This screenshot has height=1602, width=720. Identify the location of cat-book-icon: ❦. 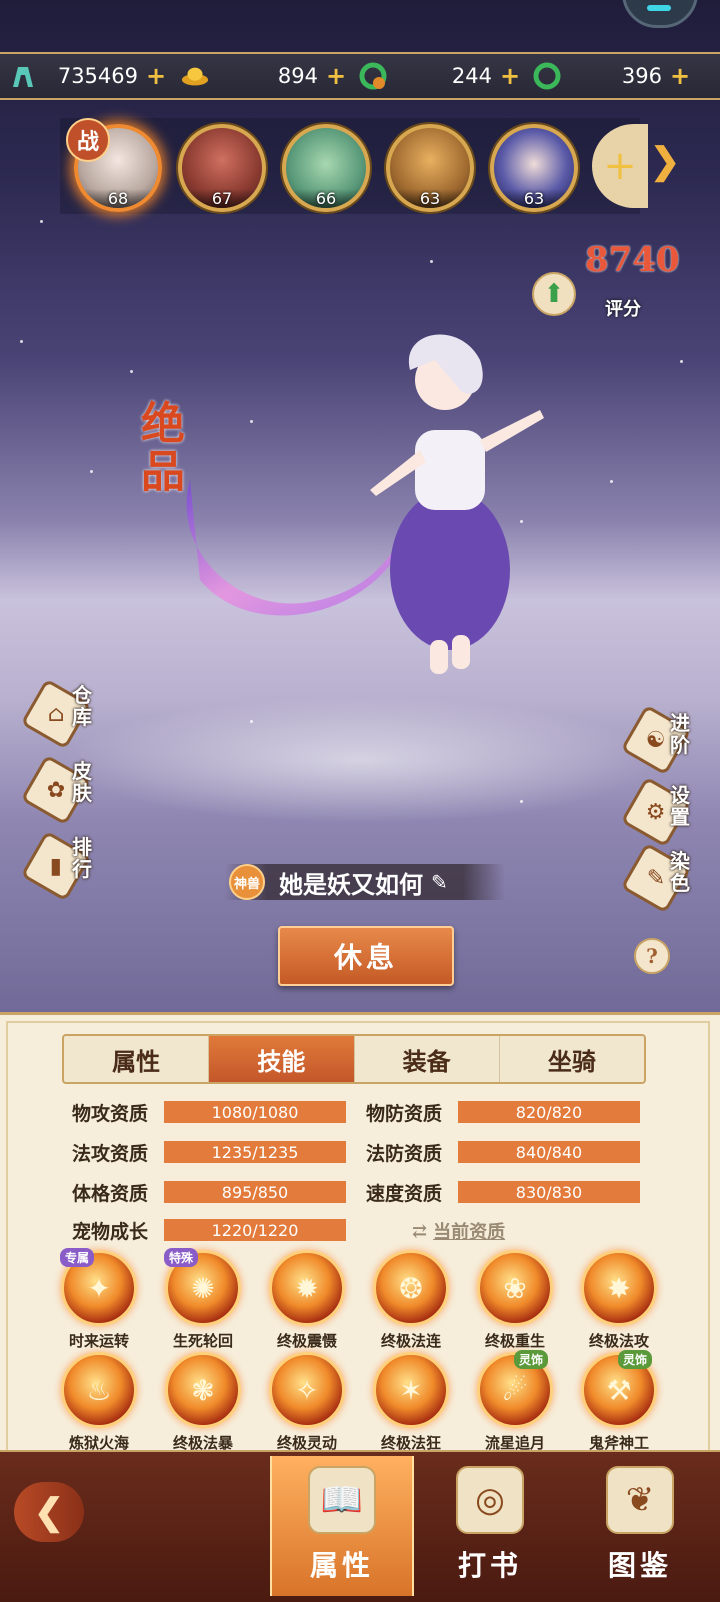
(640, 1500).